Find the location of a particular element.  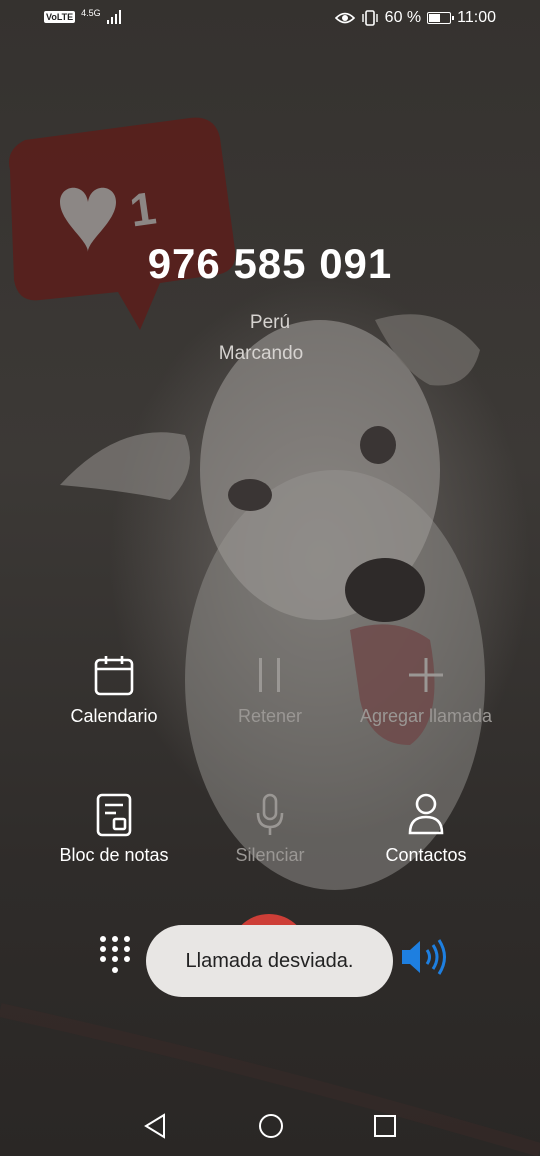

battery-icon is located at coordinates (441, 18).